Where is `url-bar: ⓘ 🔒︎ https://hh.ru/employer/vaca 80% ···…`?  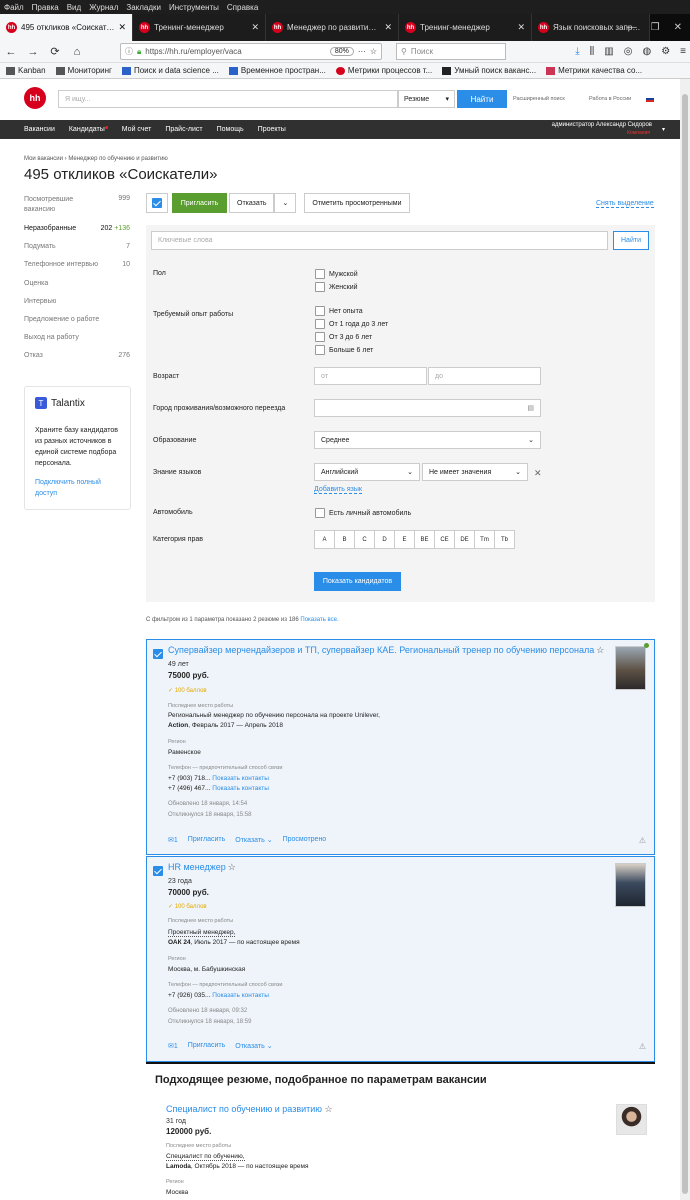 url-bar: ⓘ 🔒︎ https://hh.ru/employer/vaca 80% ···… is located at coordinates (251, 51).